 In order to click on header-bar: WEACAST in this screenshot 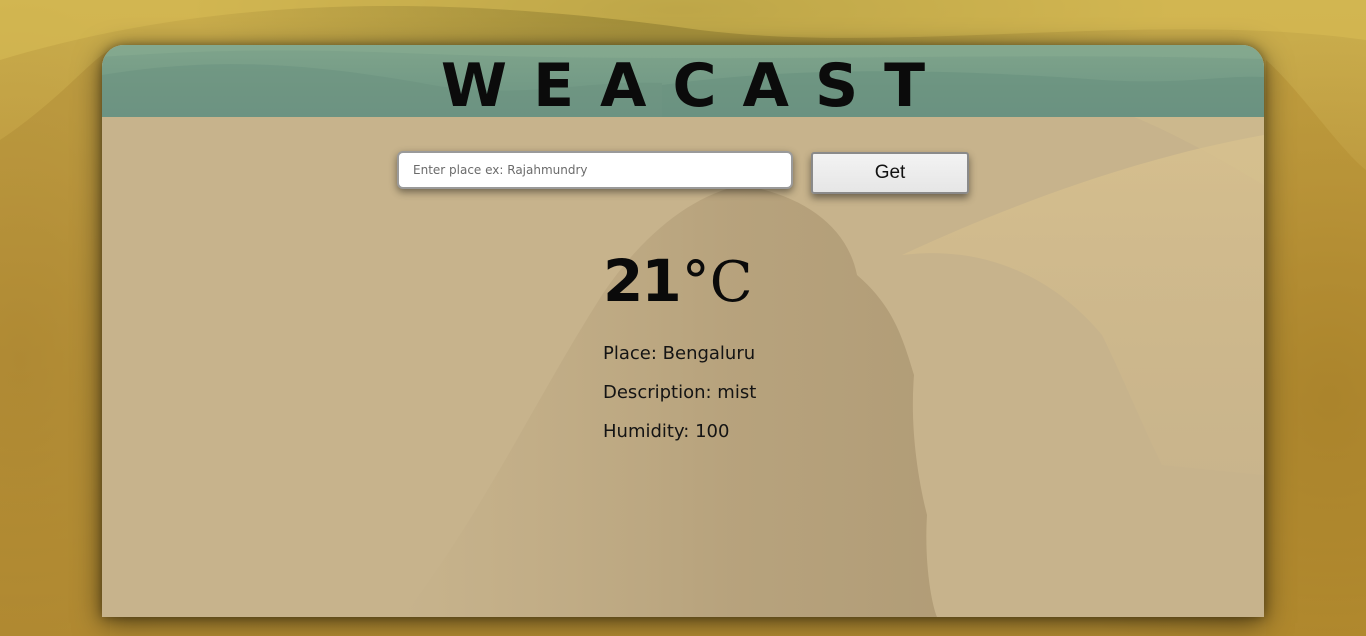, I will do `click(683, 83)`.